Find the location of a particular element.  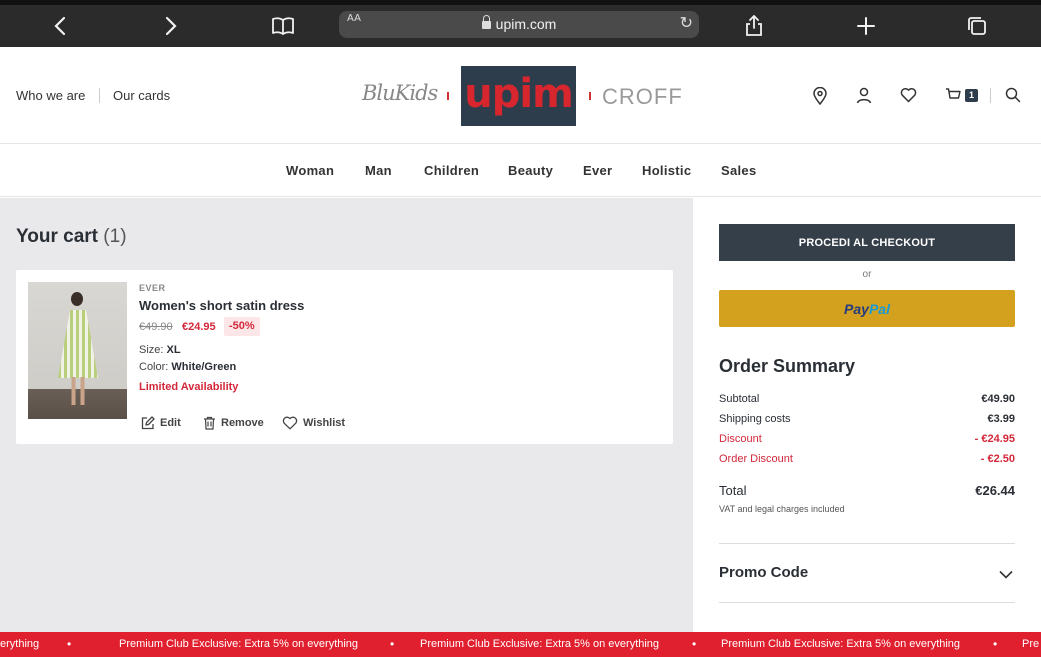

location-icon is located at coordinates (821, 96).